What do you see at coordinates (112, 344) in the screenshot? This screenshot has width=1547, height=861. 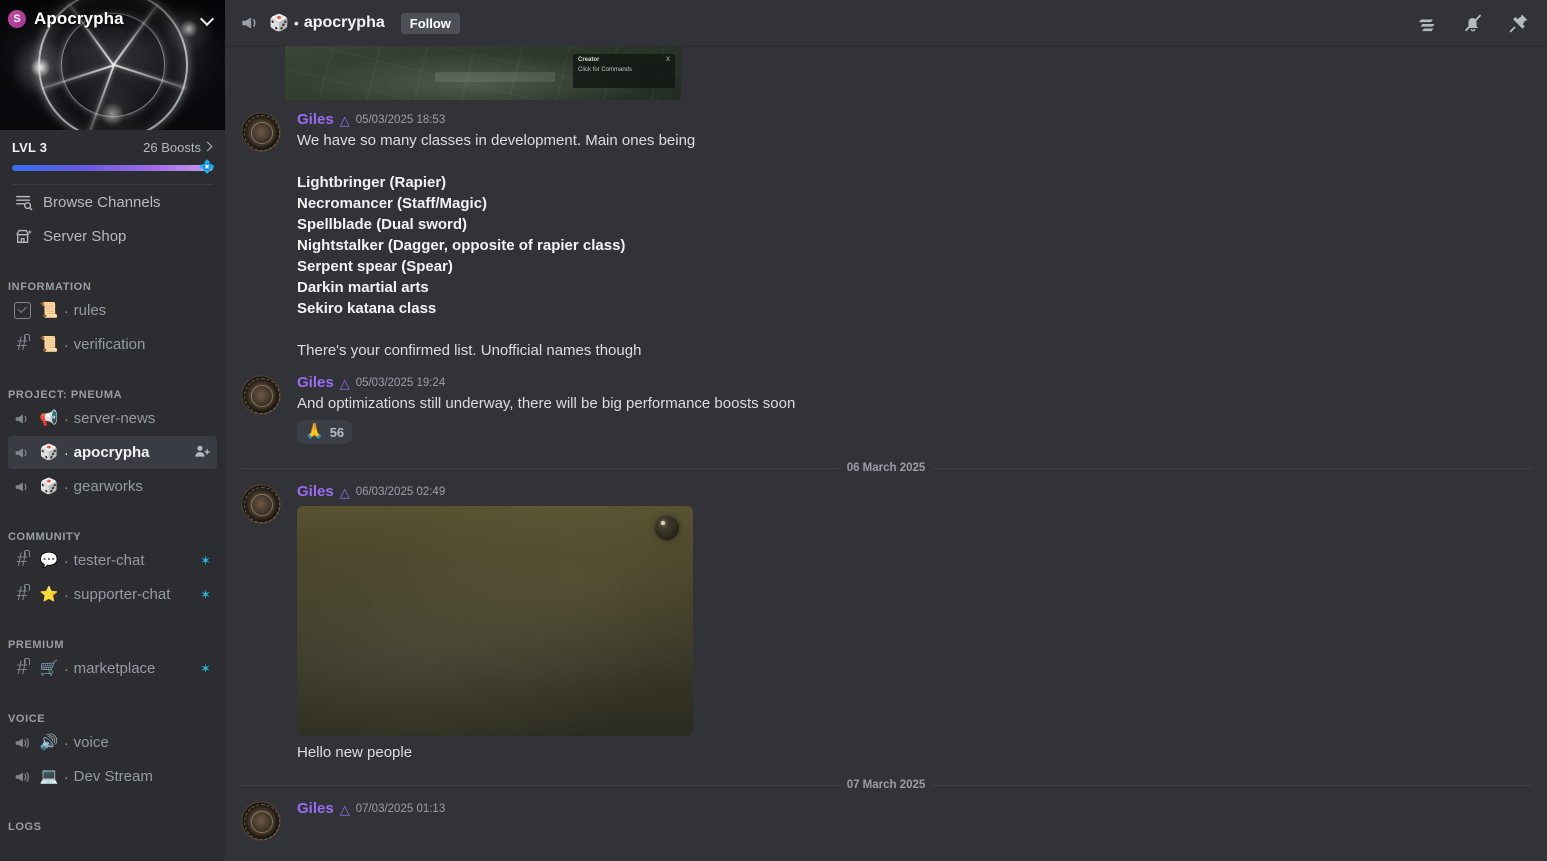 I see `sidebar-item-verification: # 📜 · verification` at bounding box center [112, 344].